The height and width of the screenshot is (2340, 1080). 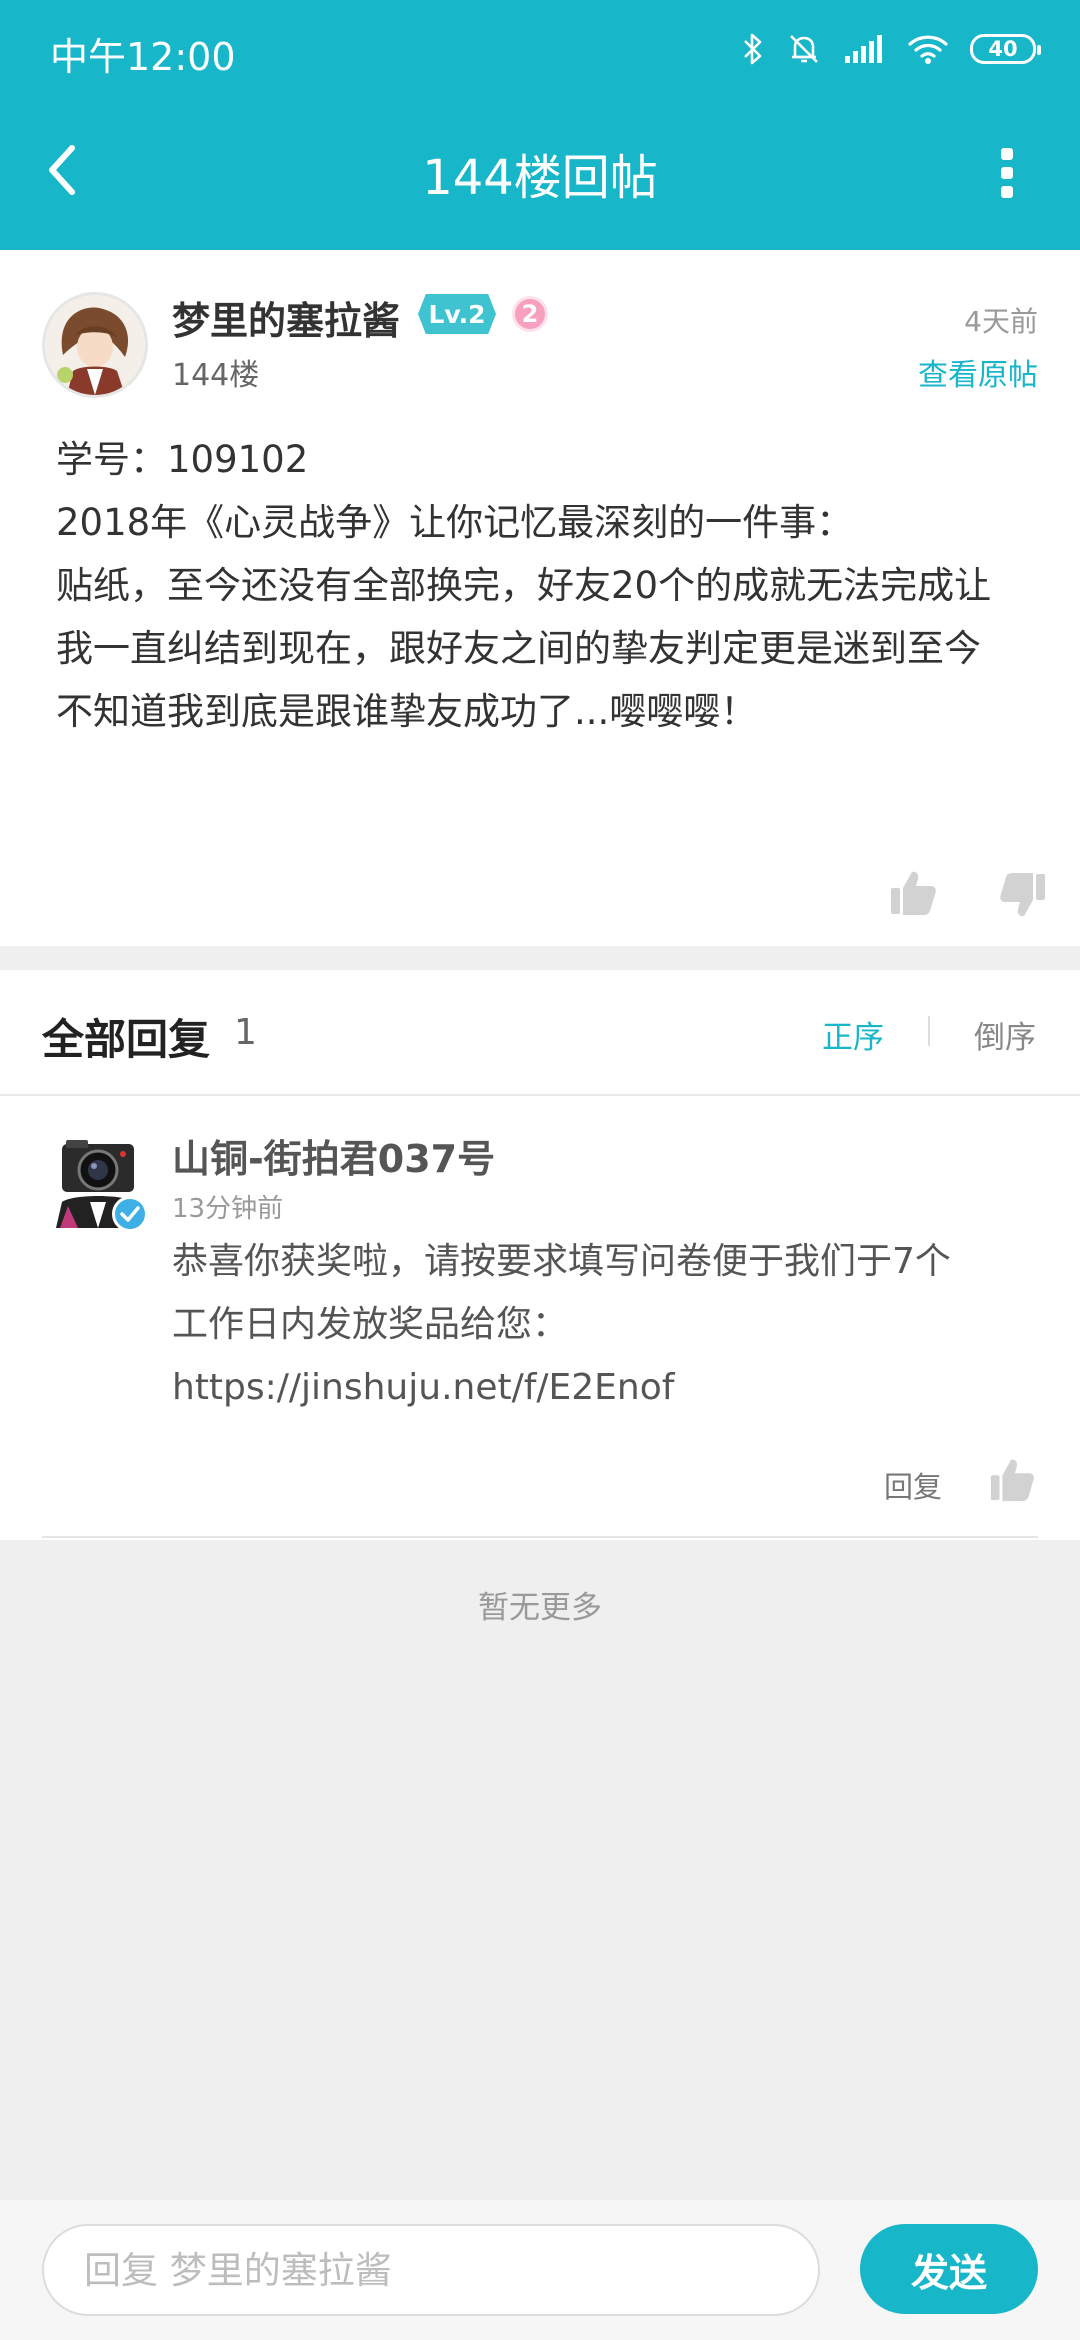 I want to click on avatar-illustration, so click(x=95, y=345).